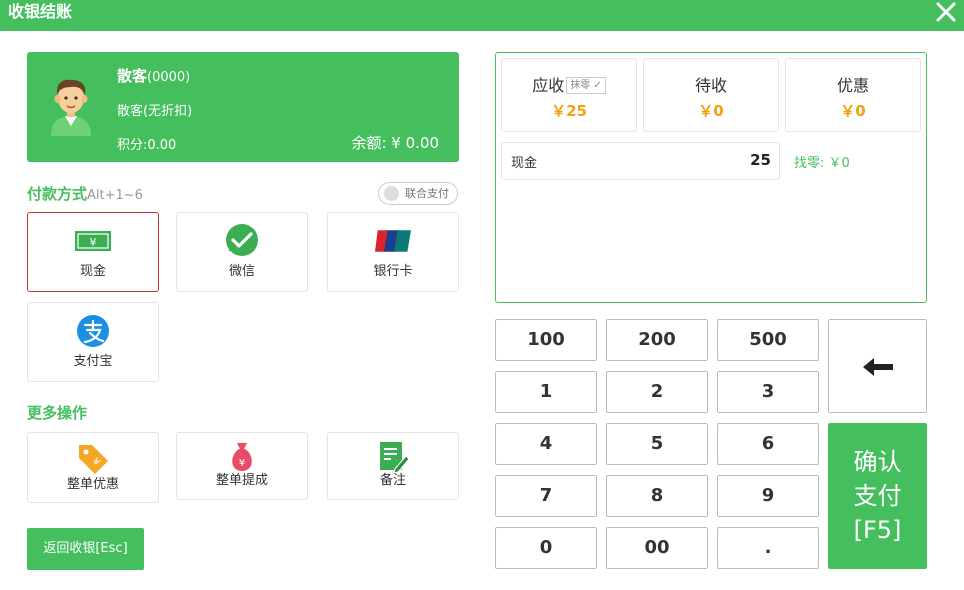  What do you see at coordinates (877, 462) in the screenshot?
I see `confirm-line: 确认` at bounding box center [877, 462].